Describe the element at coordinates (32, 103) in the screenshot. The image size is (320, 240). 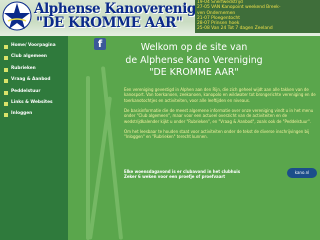
I see `nav-item-label: Links & Websites` at that location.